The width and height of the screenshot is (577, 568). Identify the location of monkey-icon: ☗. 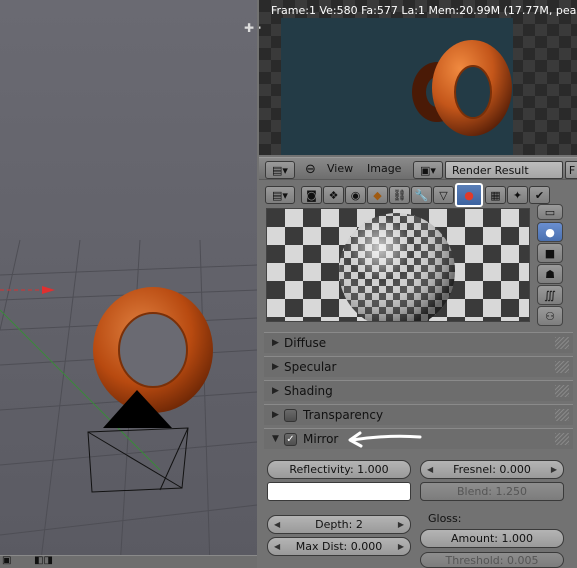
(550, 274).